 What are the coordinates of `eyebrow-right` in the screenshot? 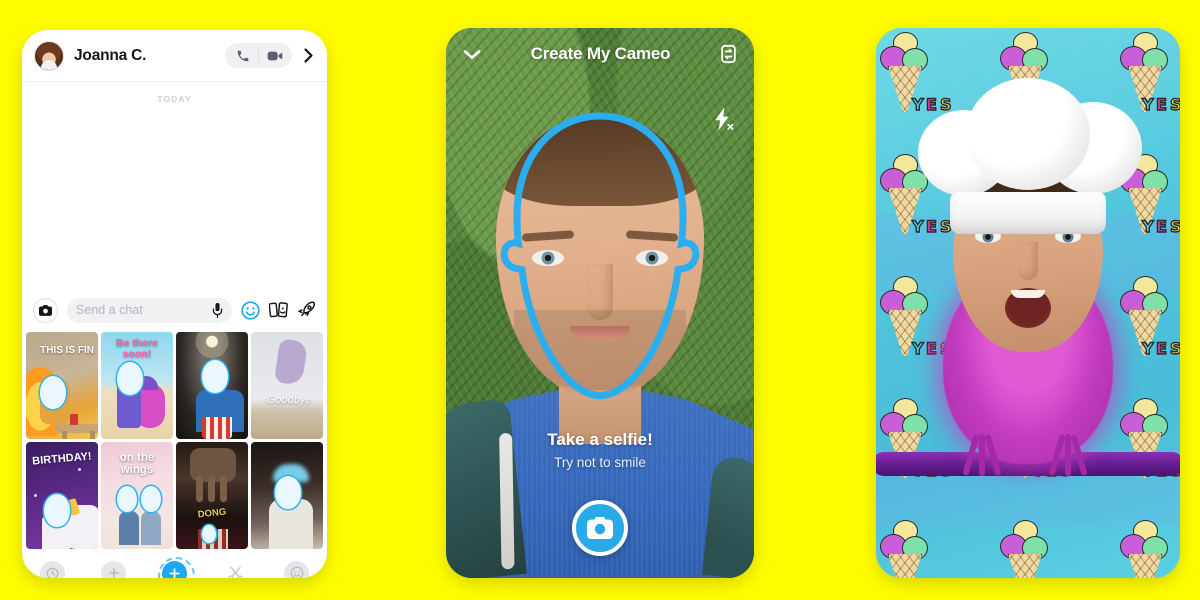 It's located at (652, 236).